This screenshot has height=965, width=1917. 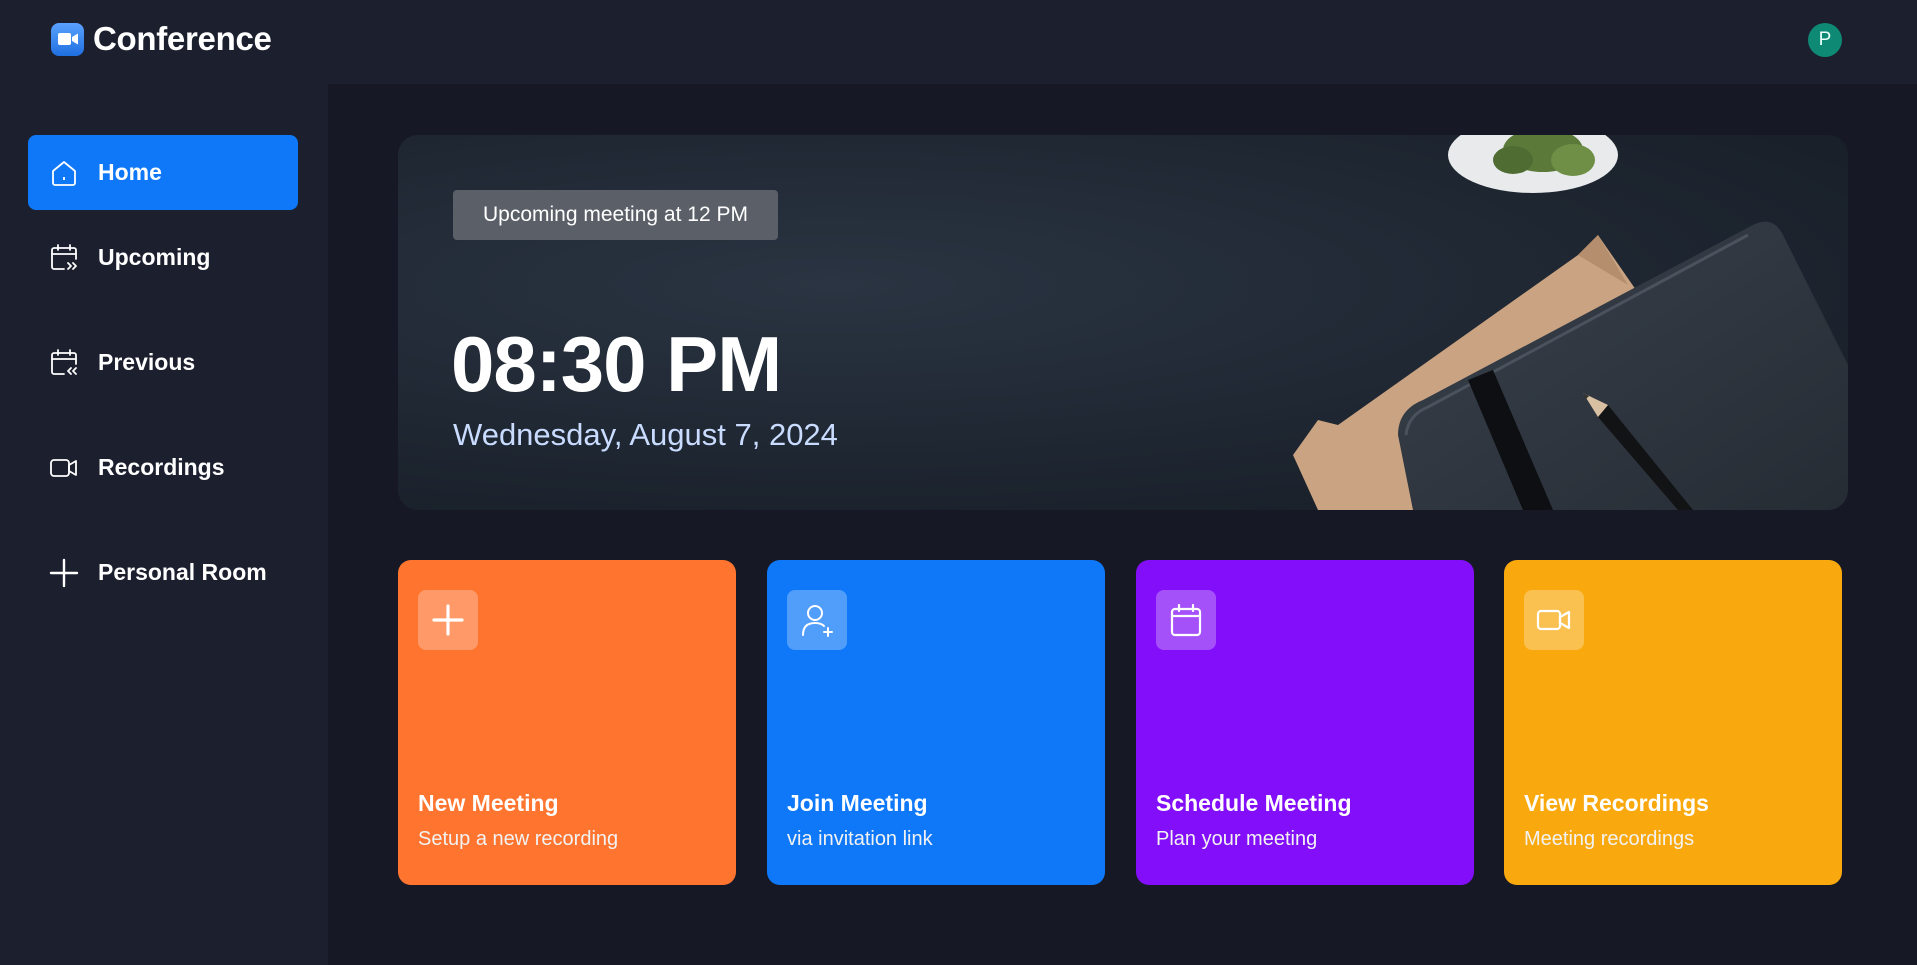 I want to click on sidebar-item-label: Recordings, so click(x=161, y=467).